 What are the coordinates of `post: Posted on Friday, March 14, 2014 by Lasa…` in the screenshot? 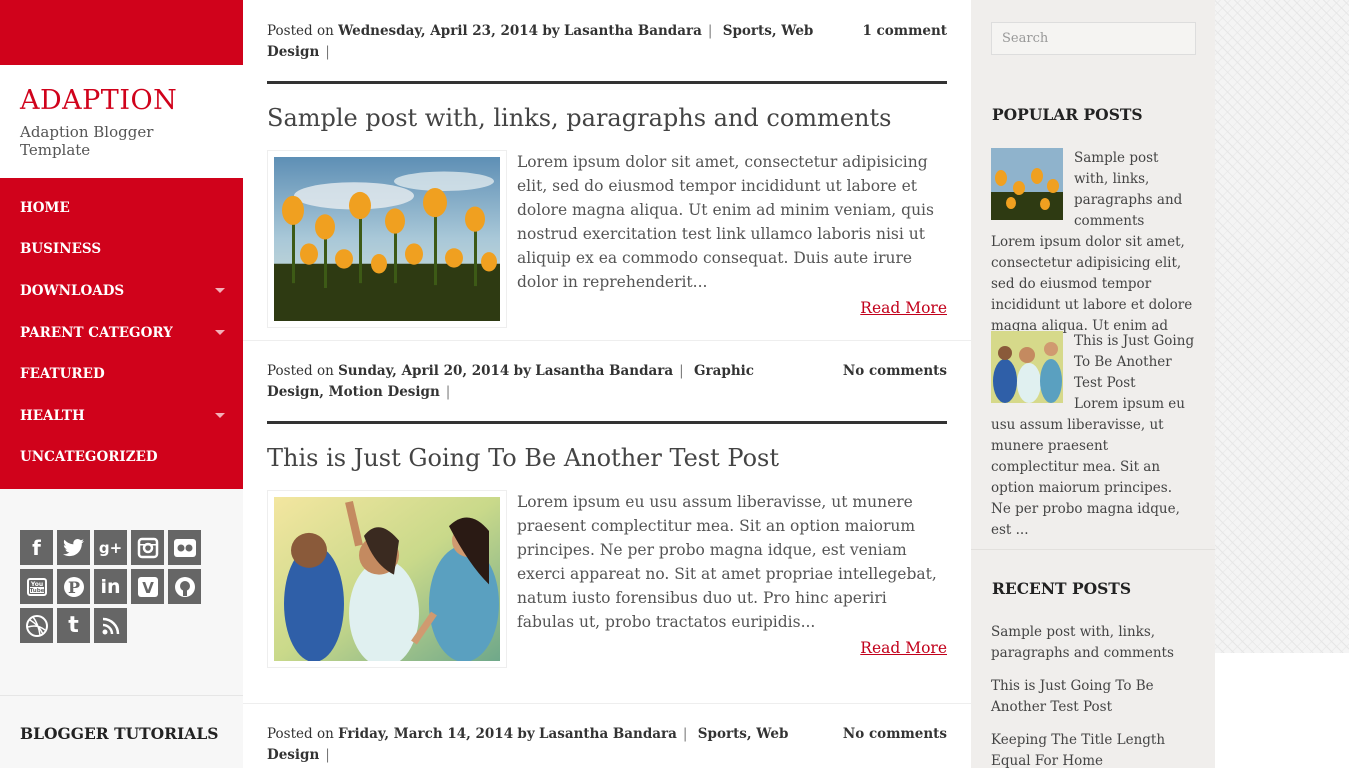 It's located at (607, 746).